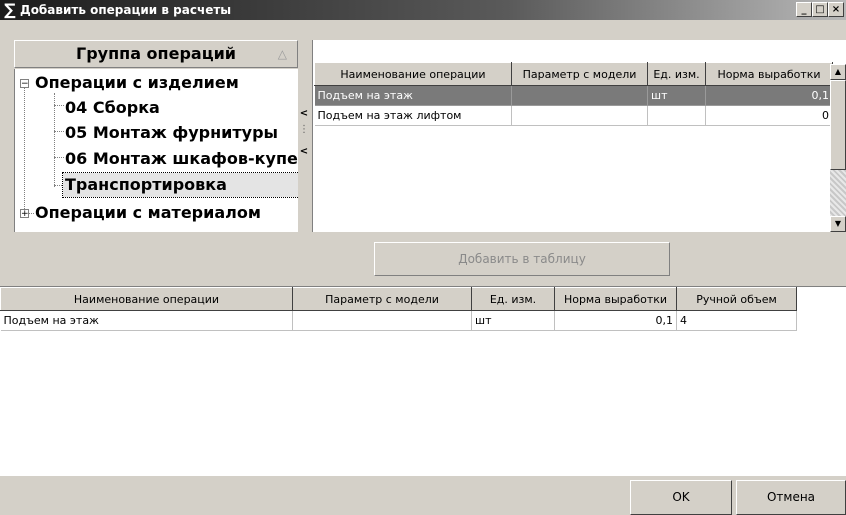 The image size is (846, 515). I want to click on cell-unit, so click(676, 115).